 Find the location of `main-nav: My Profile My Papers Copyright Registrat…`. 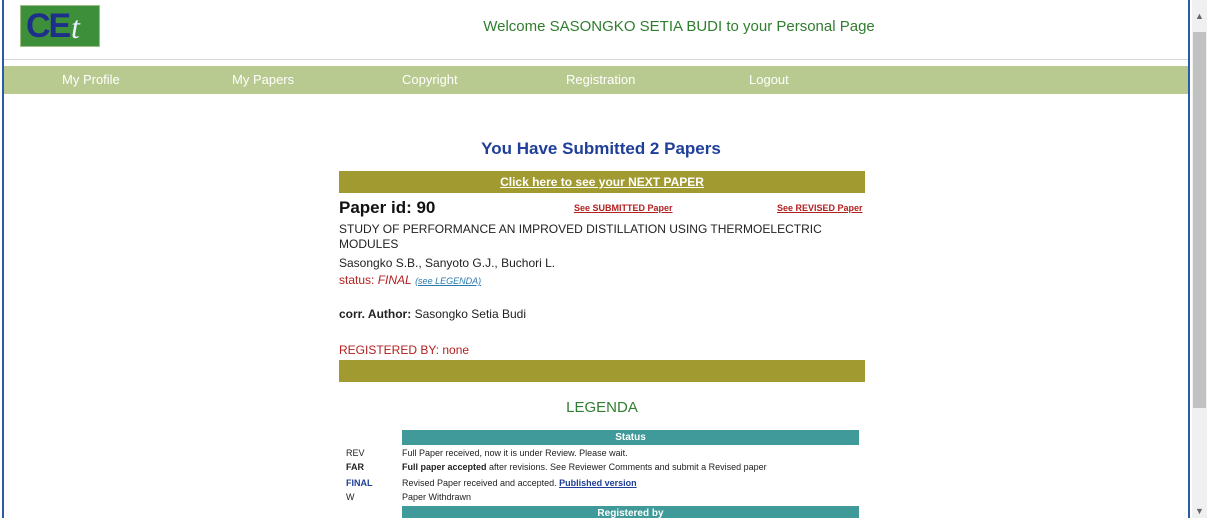

main-nav: My Profile My Papers Copyright Registrat… is located at coordinates (596, 80).